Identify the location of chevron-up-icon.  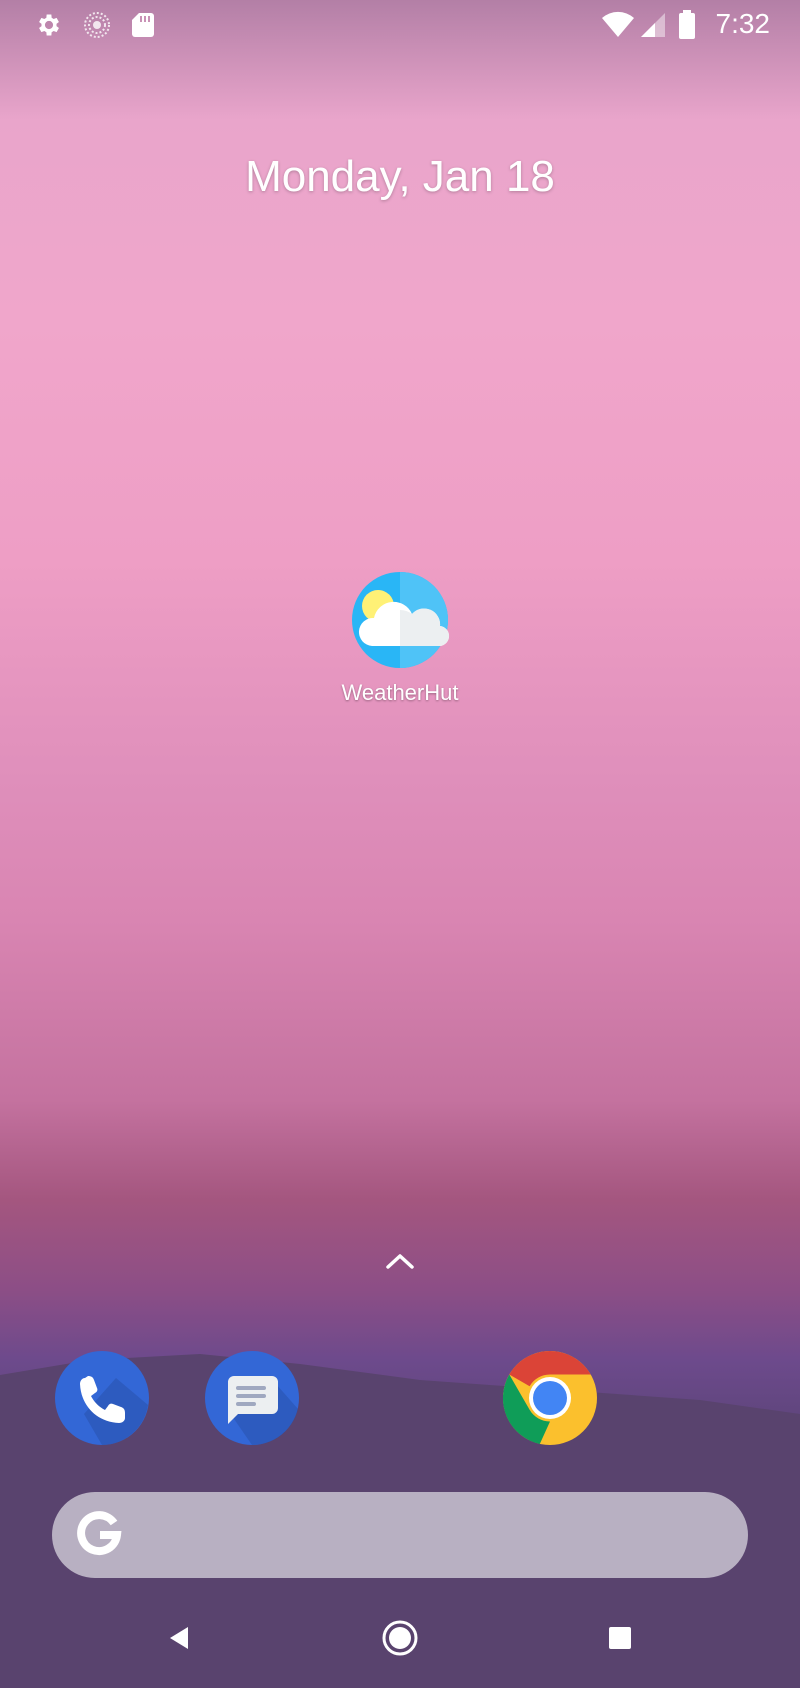
(400, 1261).